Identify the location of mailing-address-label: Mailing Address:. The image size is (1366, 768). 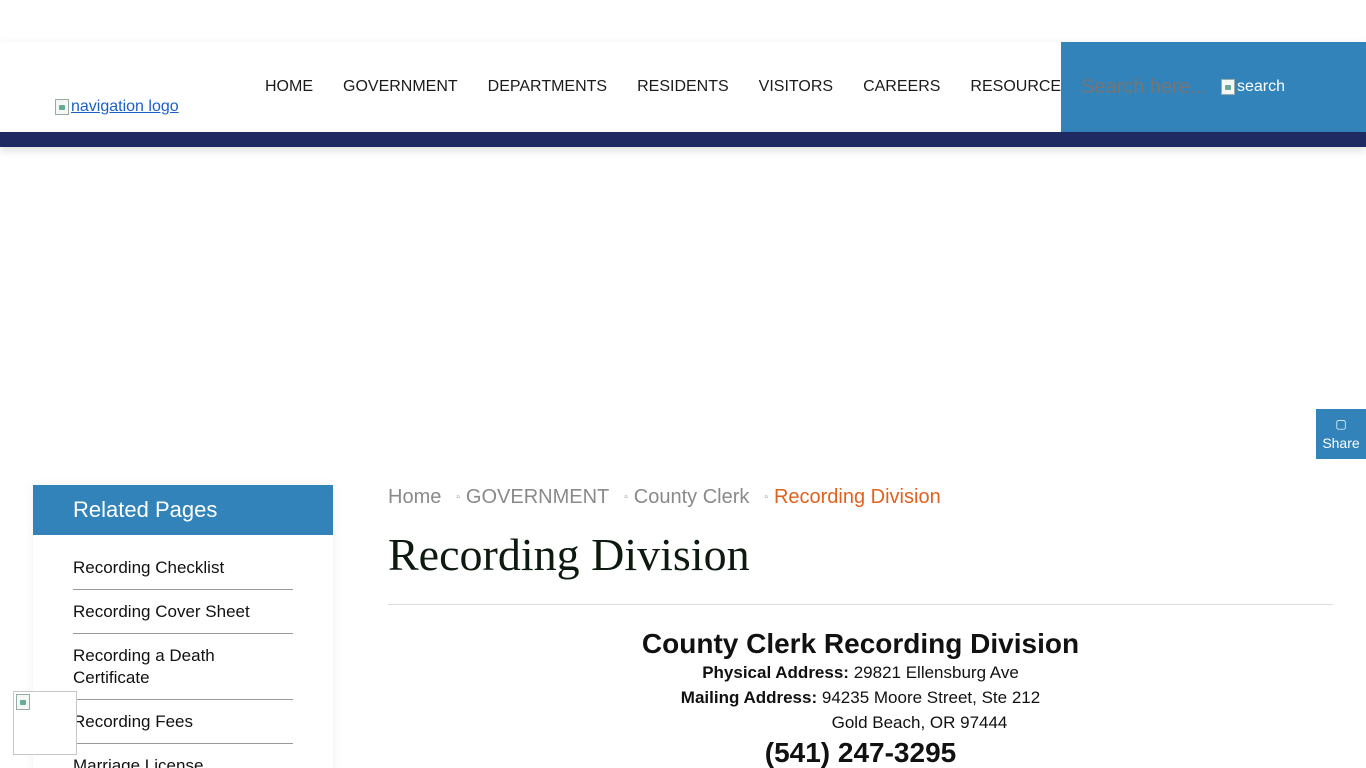
(749, 697).